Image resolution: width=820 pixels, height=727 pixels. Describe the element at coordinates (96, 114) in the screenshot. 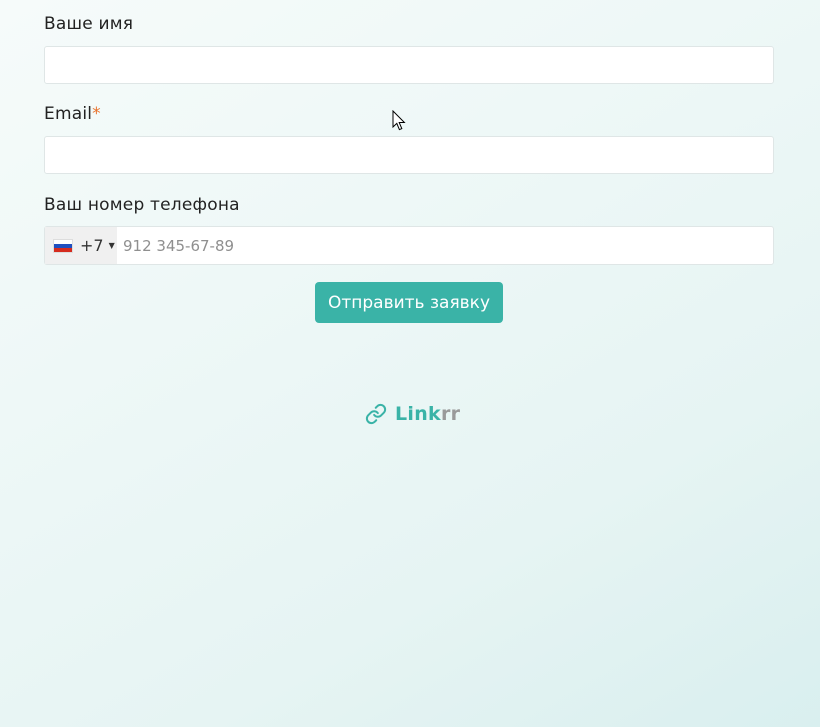

I see `required-mark: *` at that location.